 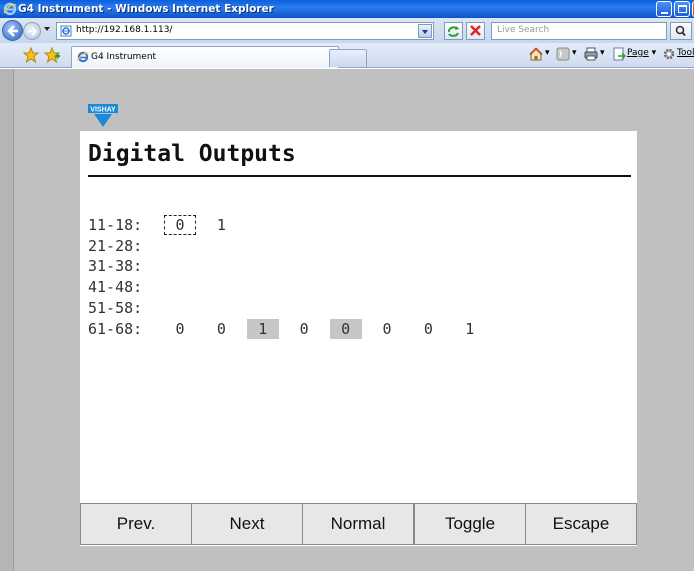 What do you see at coordinates (638, 53) in the screenshot?
I see `page-menu-label: Page` at bounding box center [638, 53].